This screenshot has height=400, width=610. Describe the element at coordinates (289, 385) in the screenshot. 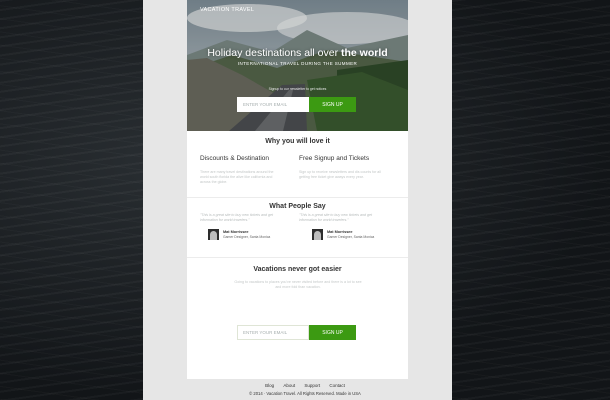

I see `footer-link-about: About` at that location.